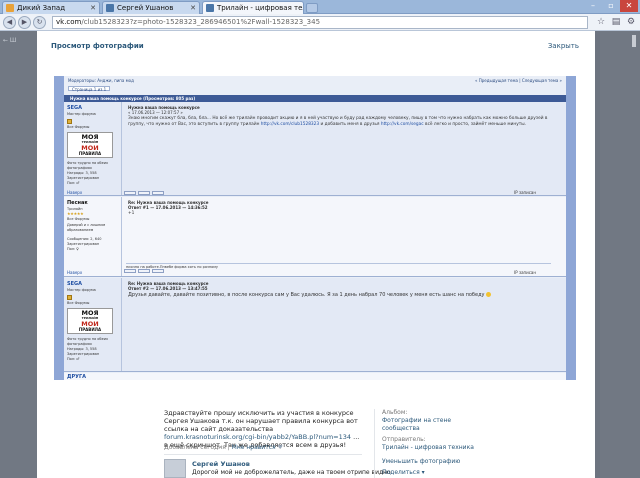  I want to click on dimmed-page-right, so click(620, 254).